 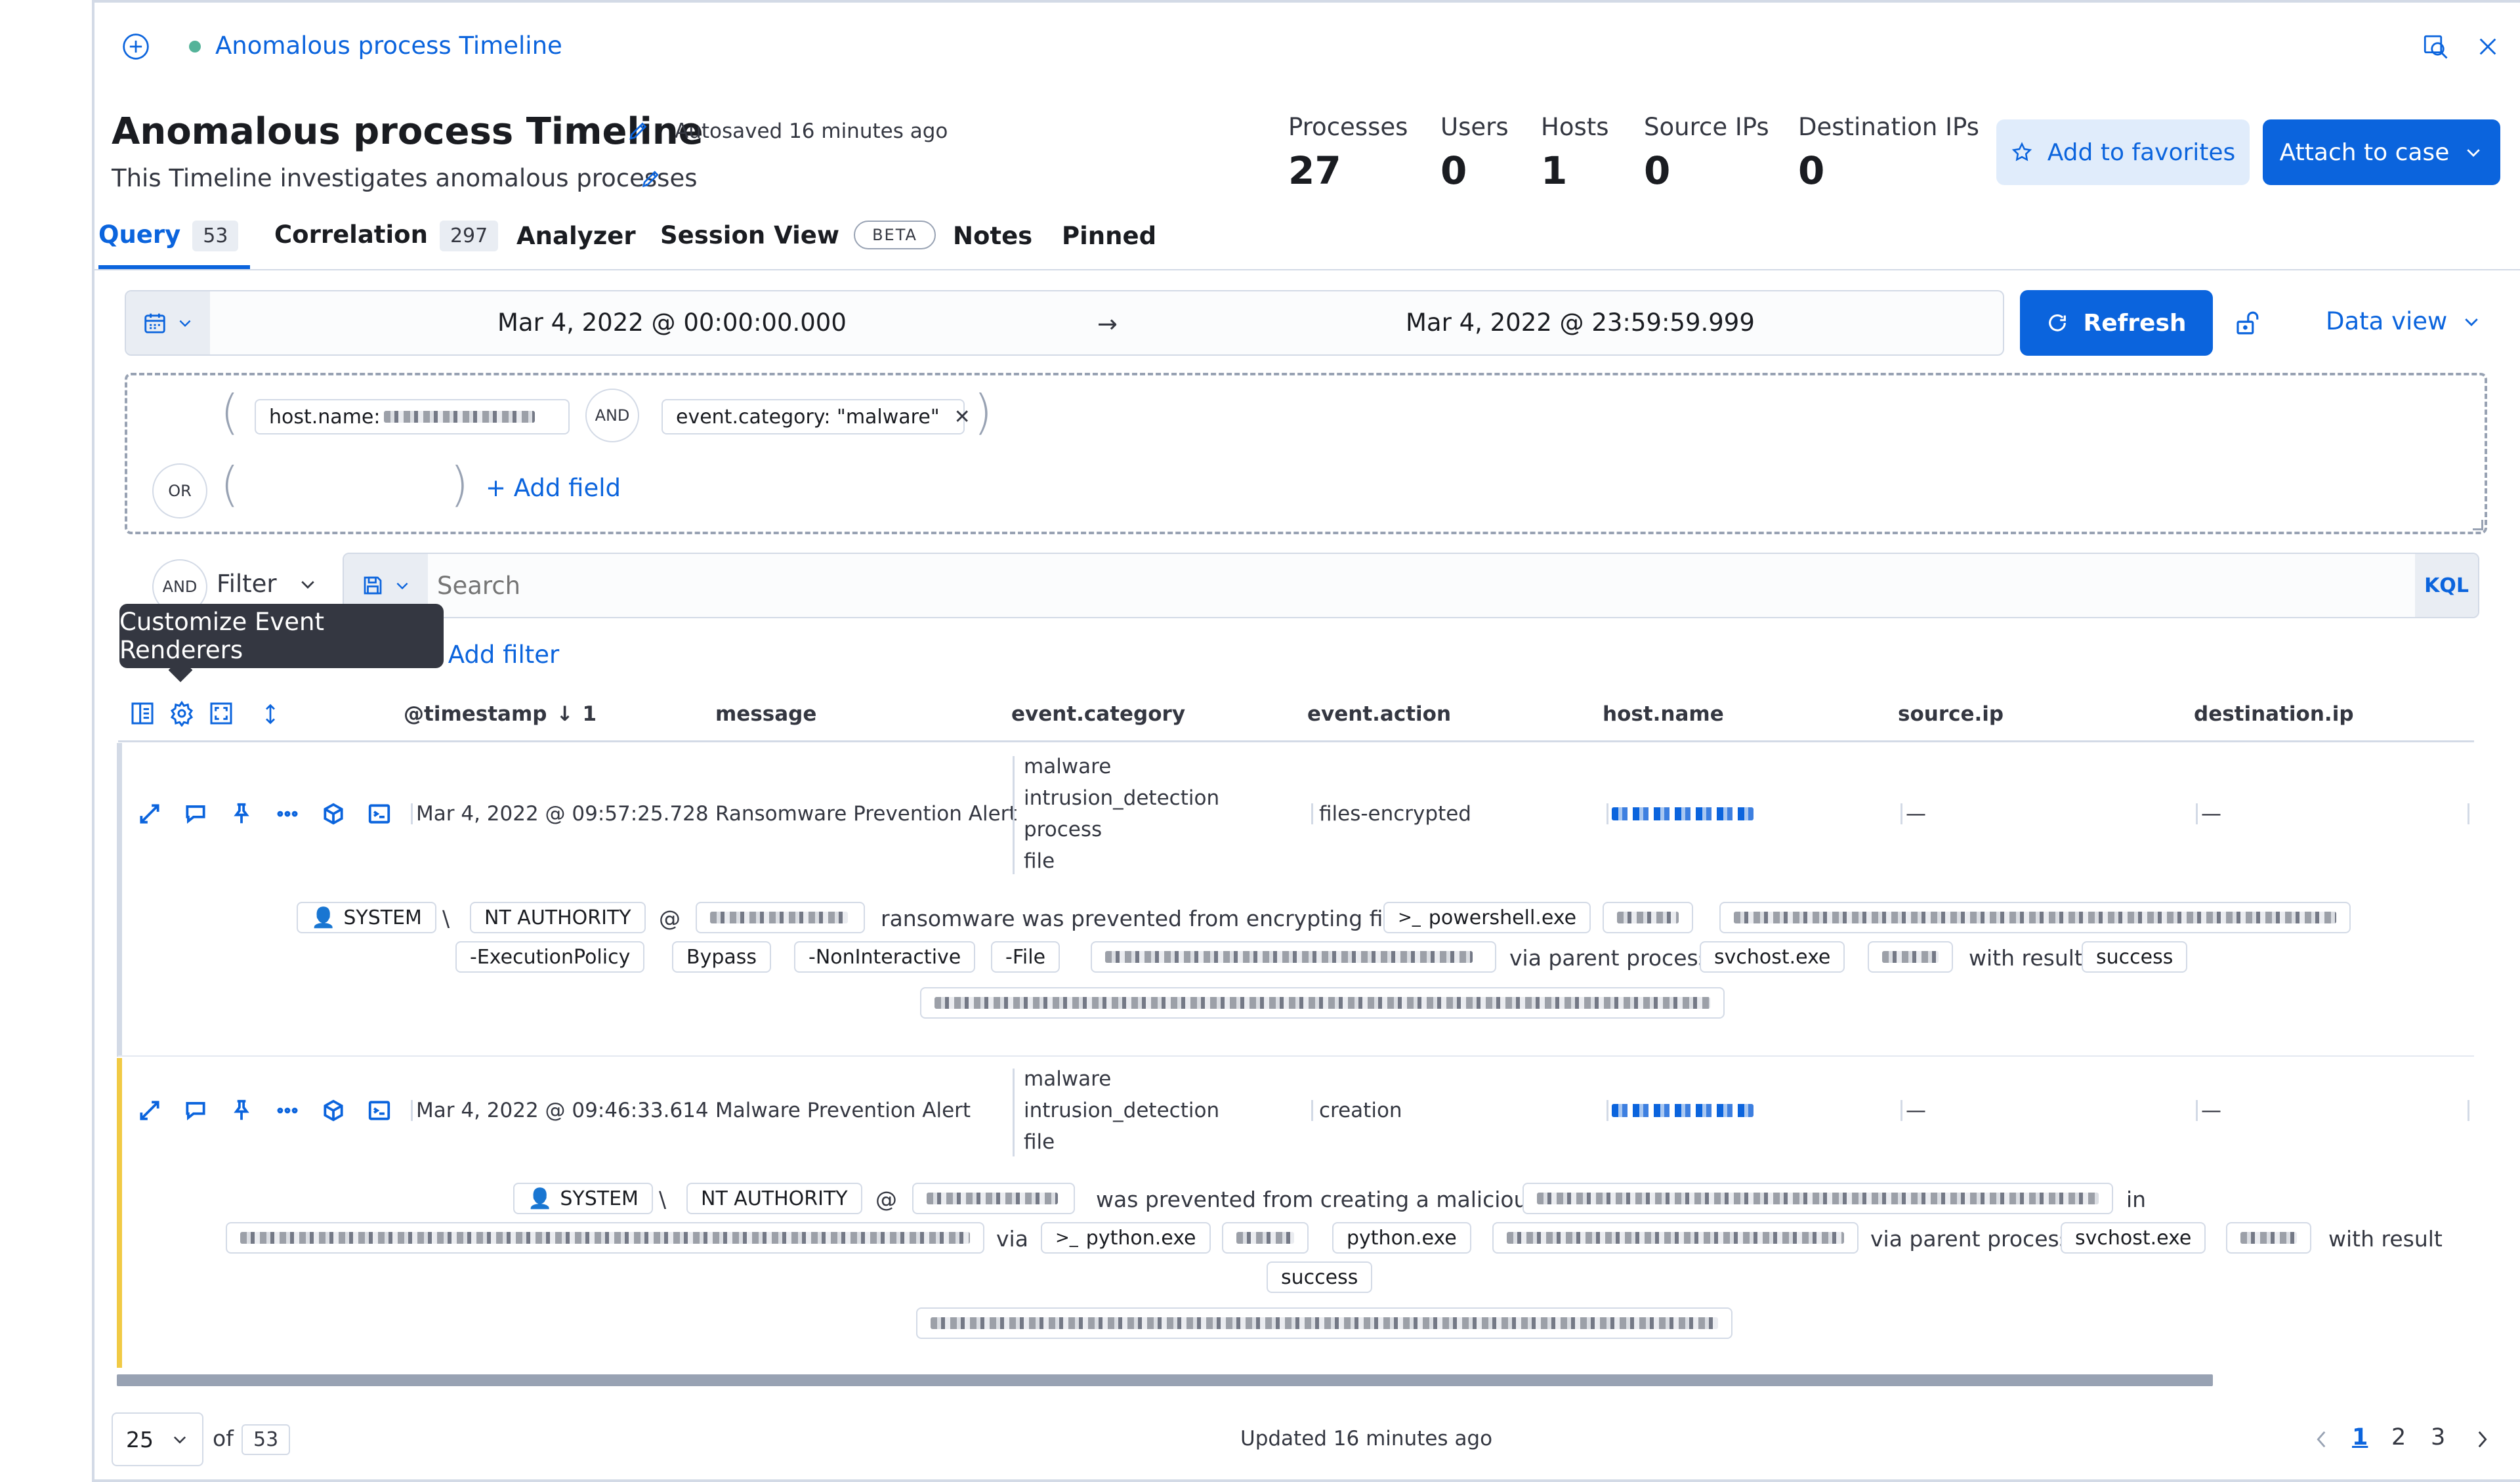 I want to click on row-1-message: Ransomware Prevention Alert, so click(x=866, y=814).